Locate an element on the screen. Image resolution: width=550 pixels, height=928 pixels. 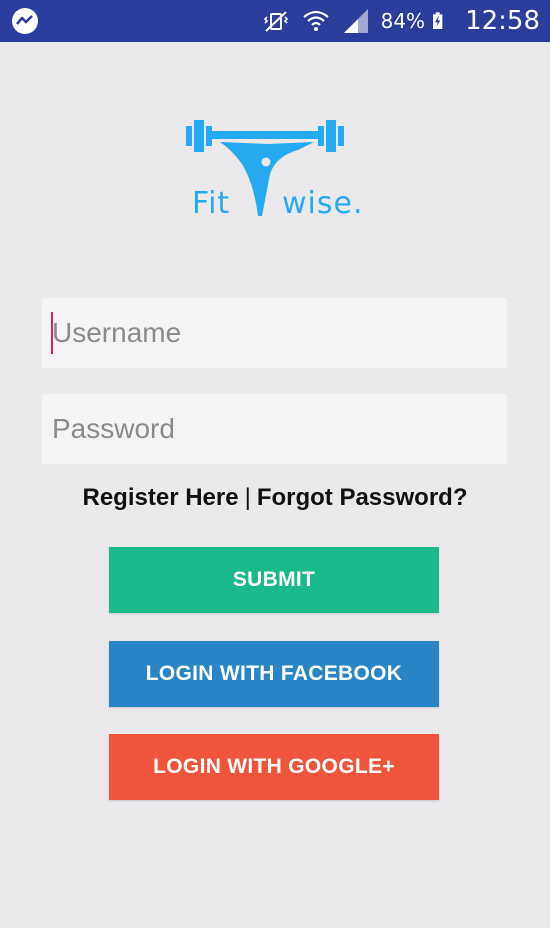
vibrate-icon is located at coordinates (275, 21).